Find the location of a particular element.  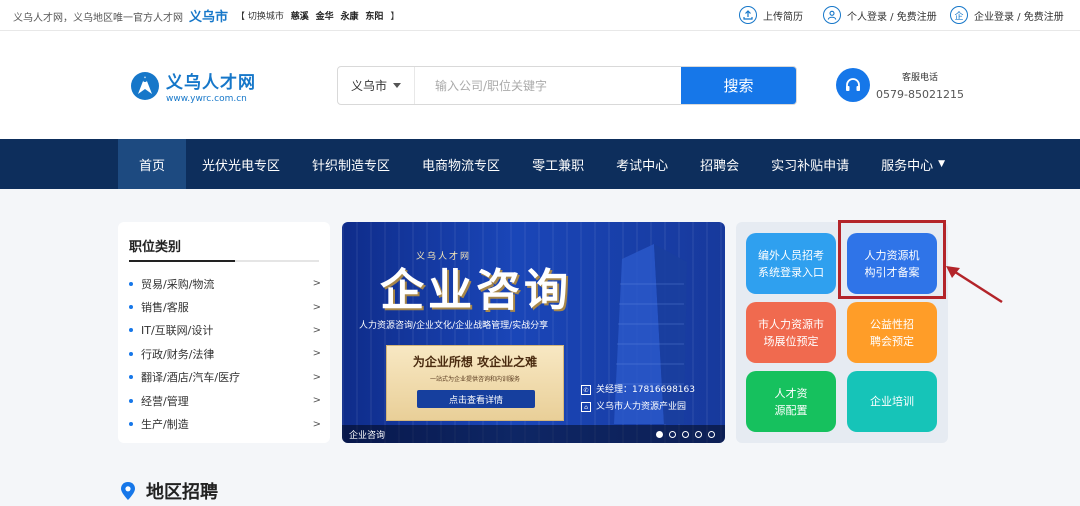

category-item: IT/互联网/设计 > is located at coordinates (225, 330).